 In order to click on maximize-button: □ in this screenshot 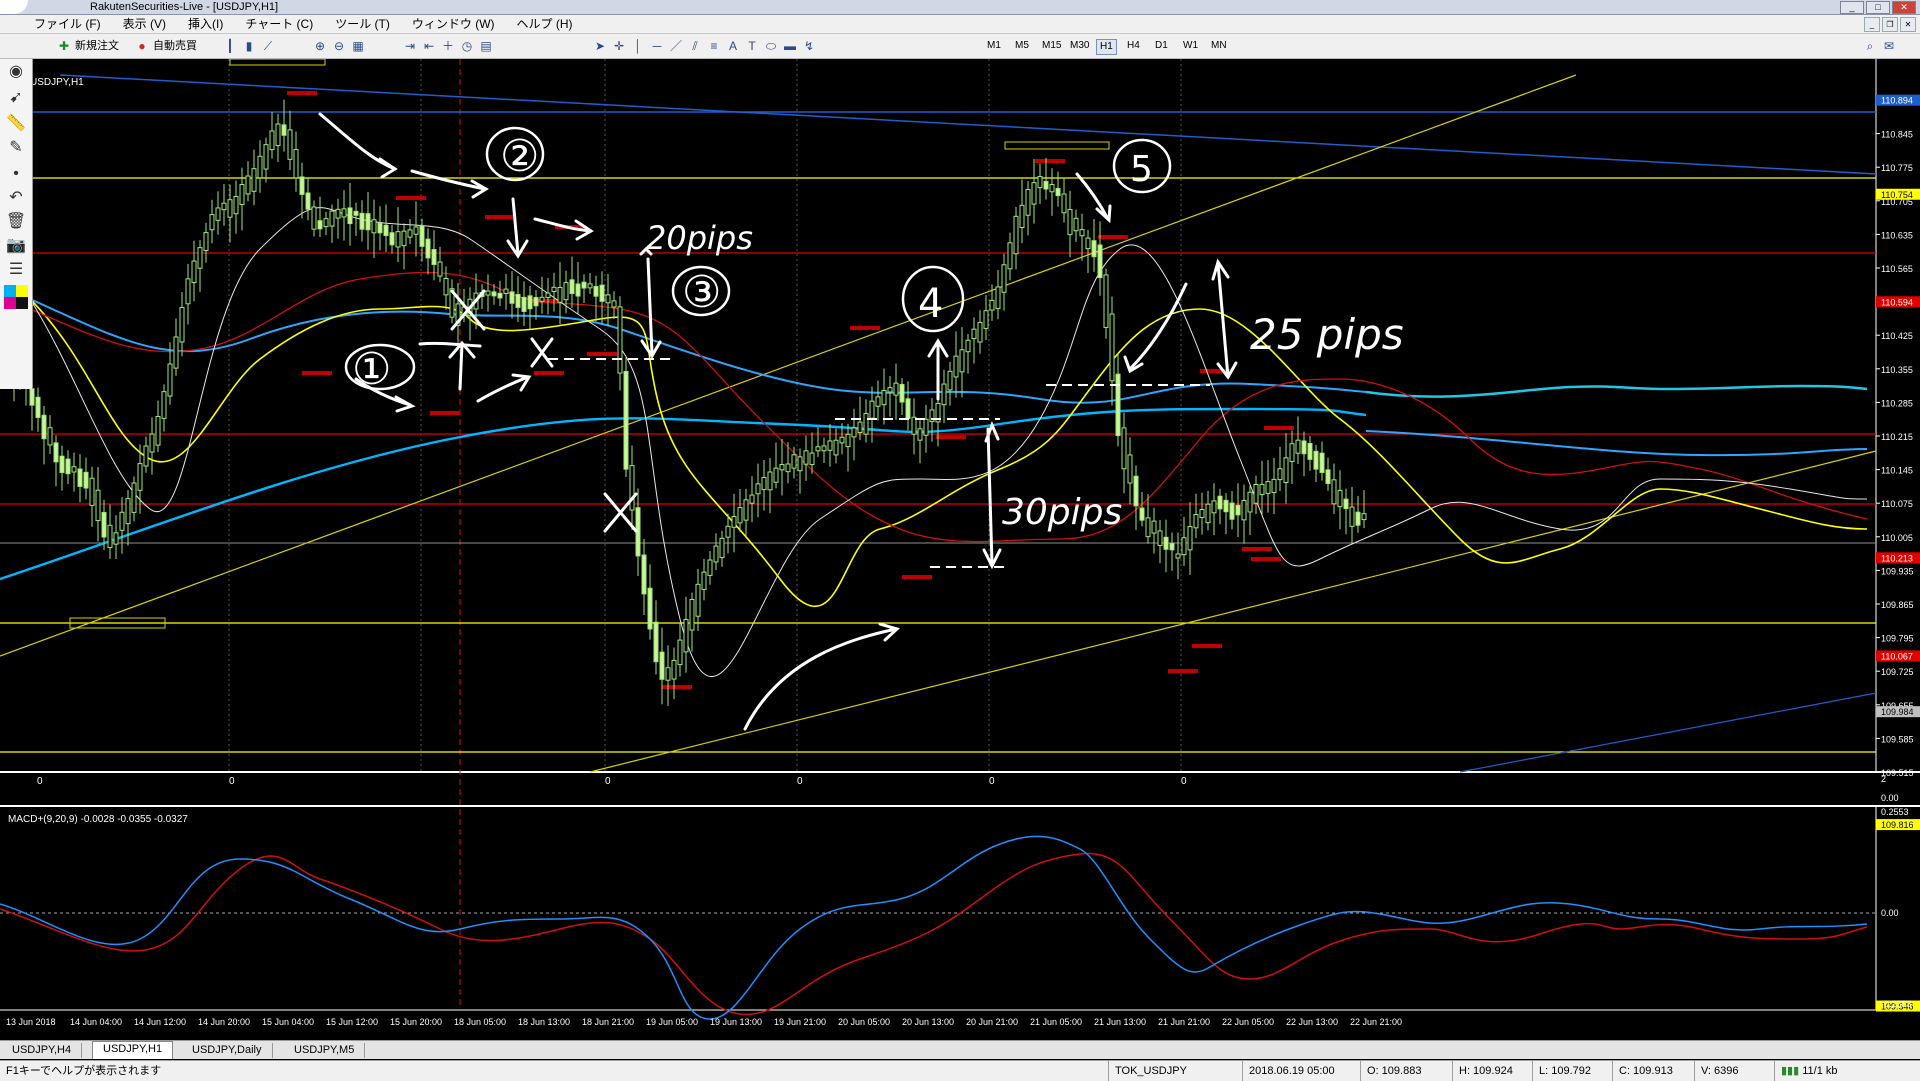, I will do `click(1878, 7)`.